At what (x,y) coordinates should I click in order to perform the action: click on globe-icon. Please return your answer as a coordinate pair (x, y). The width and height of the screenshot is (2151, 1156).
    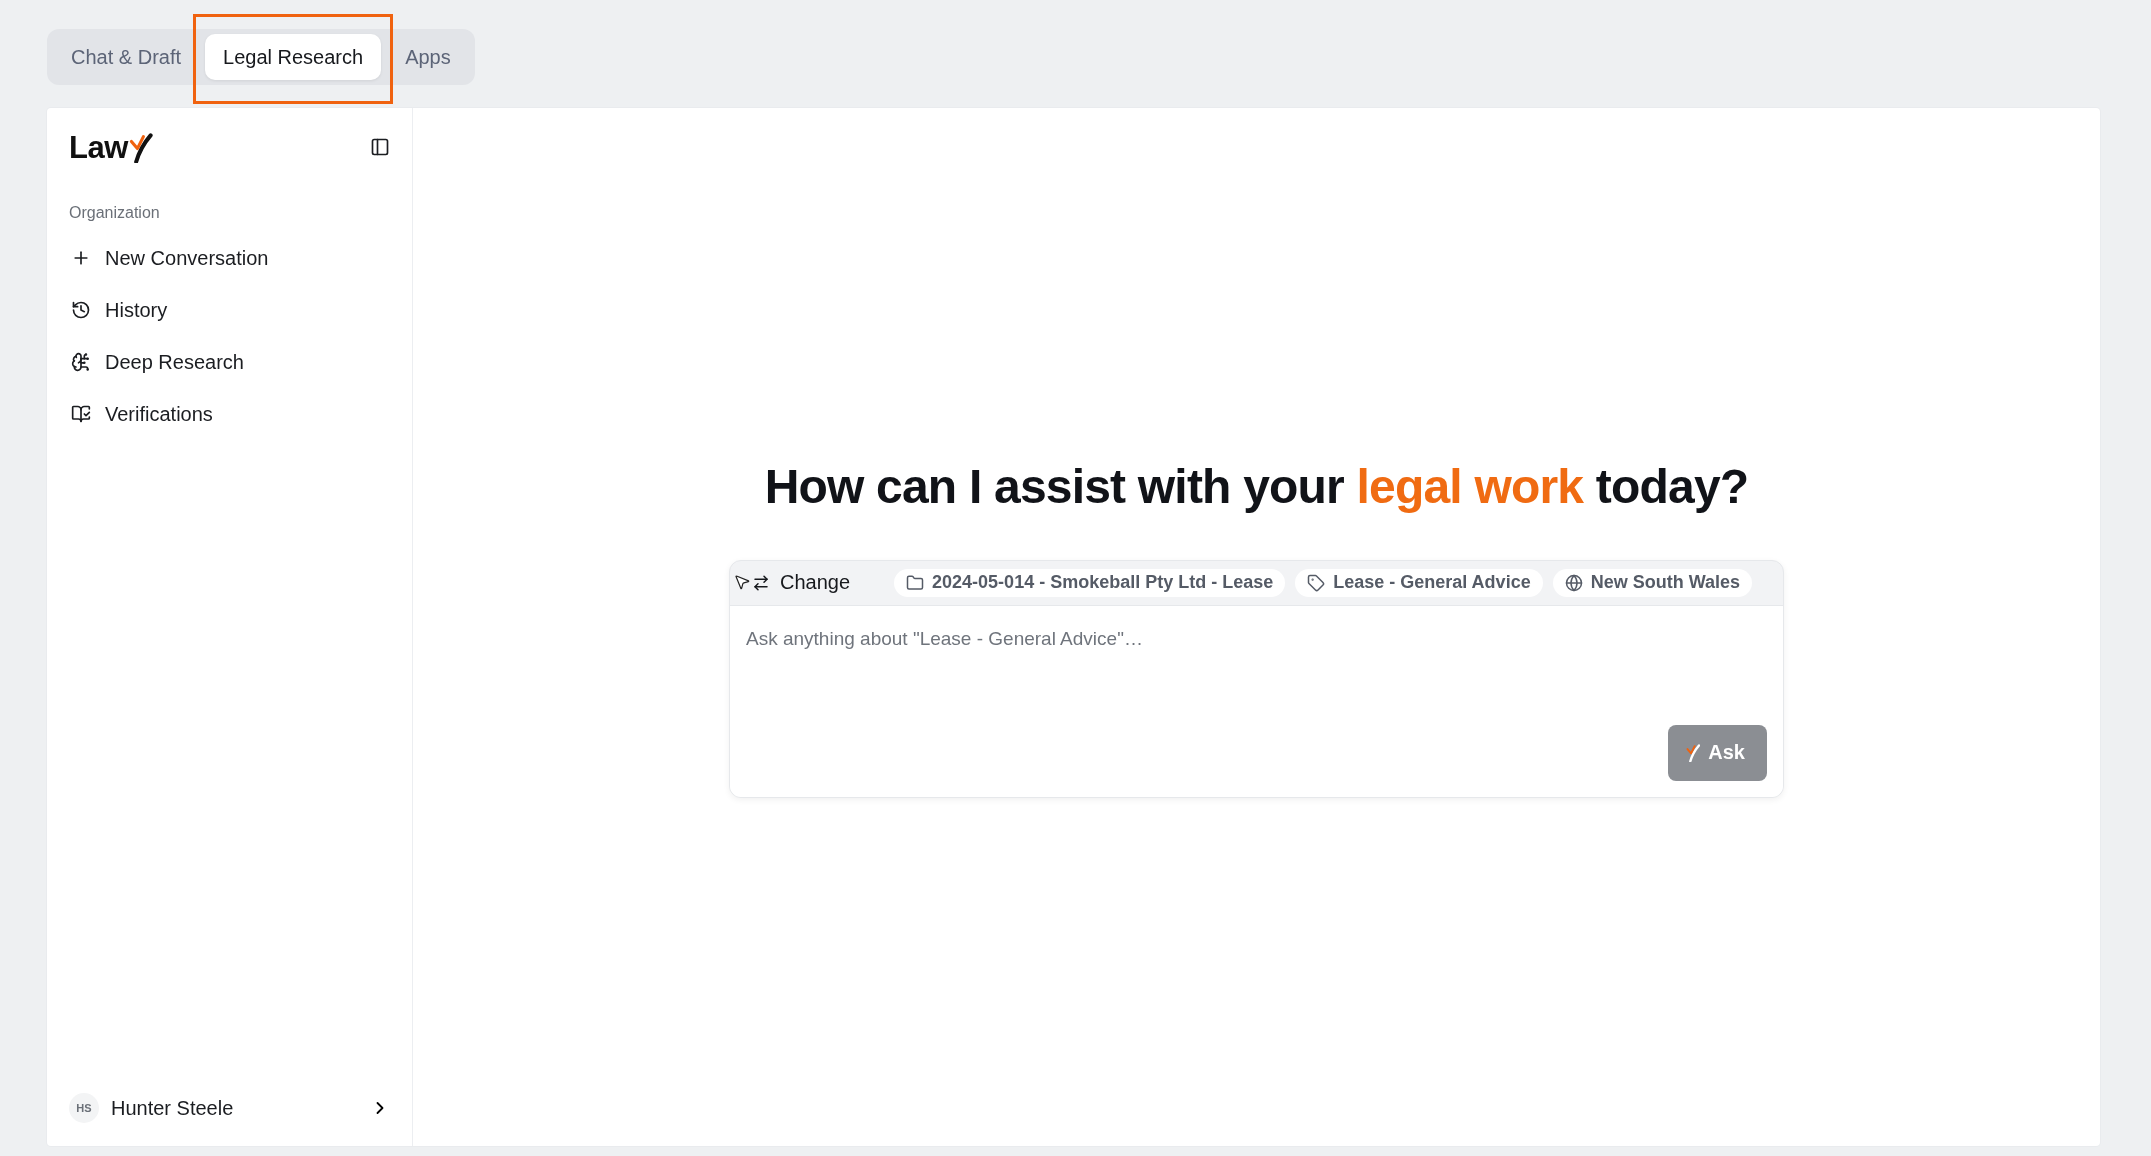
    Looking at the image, I should click on (1573, 582).